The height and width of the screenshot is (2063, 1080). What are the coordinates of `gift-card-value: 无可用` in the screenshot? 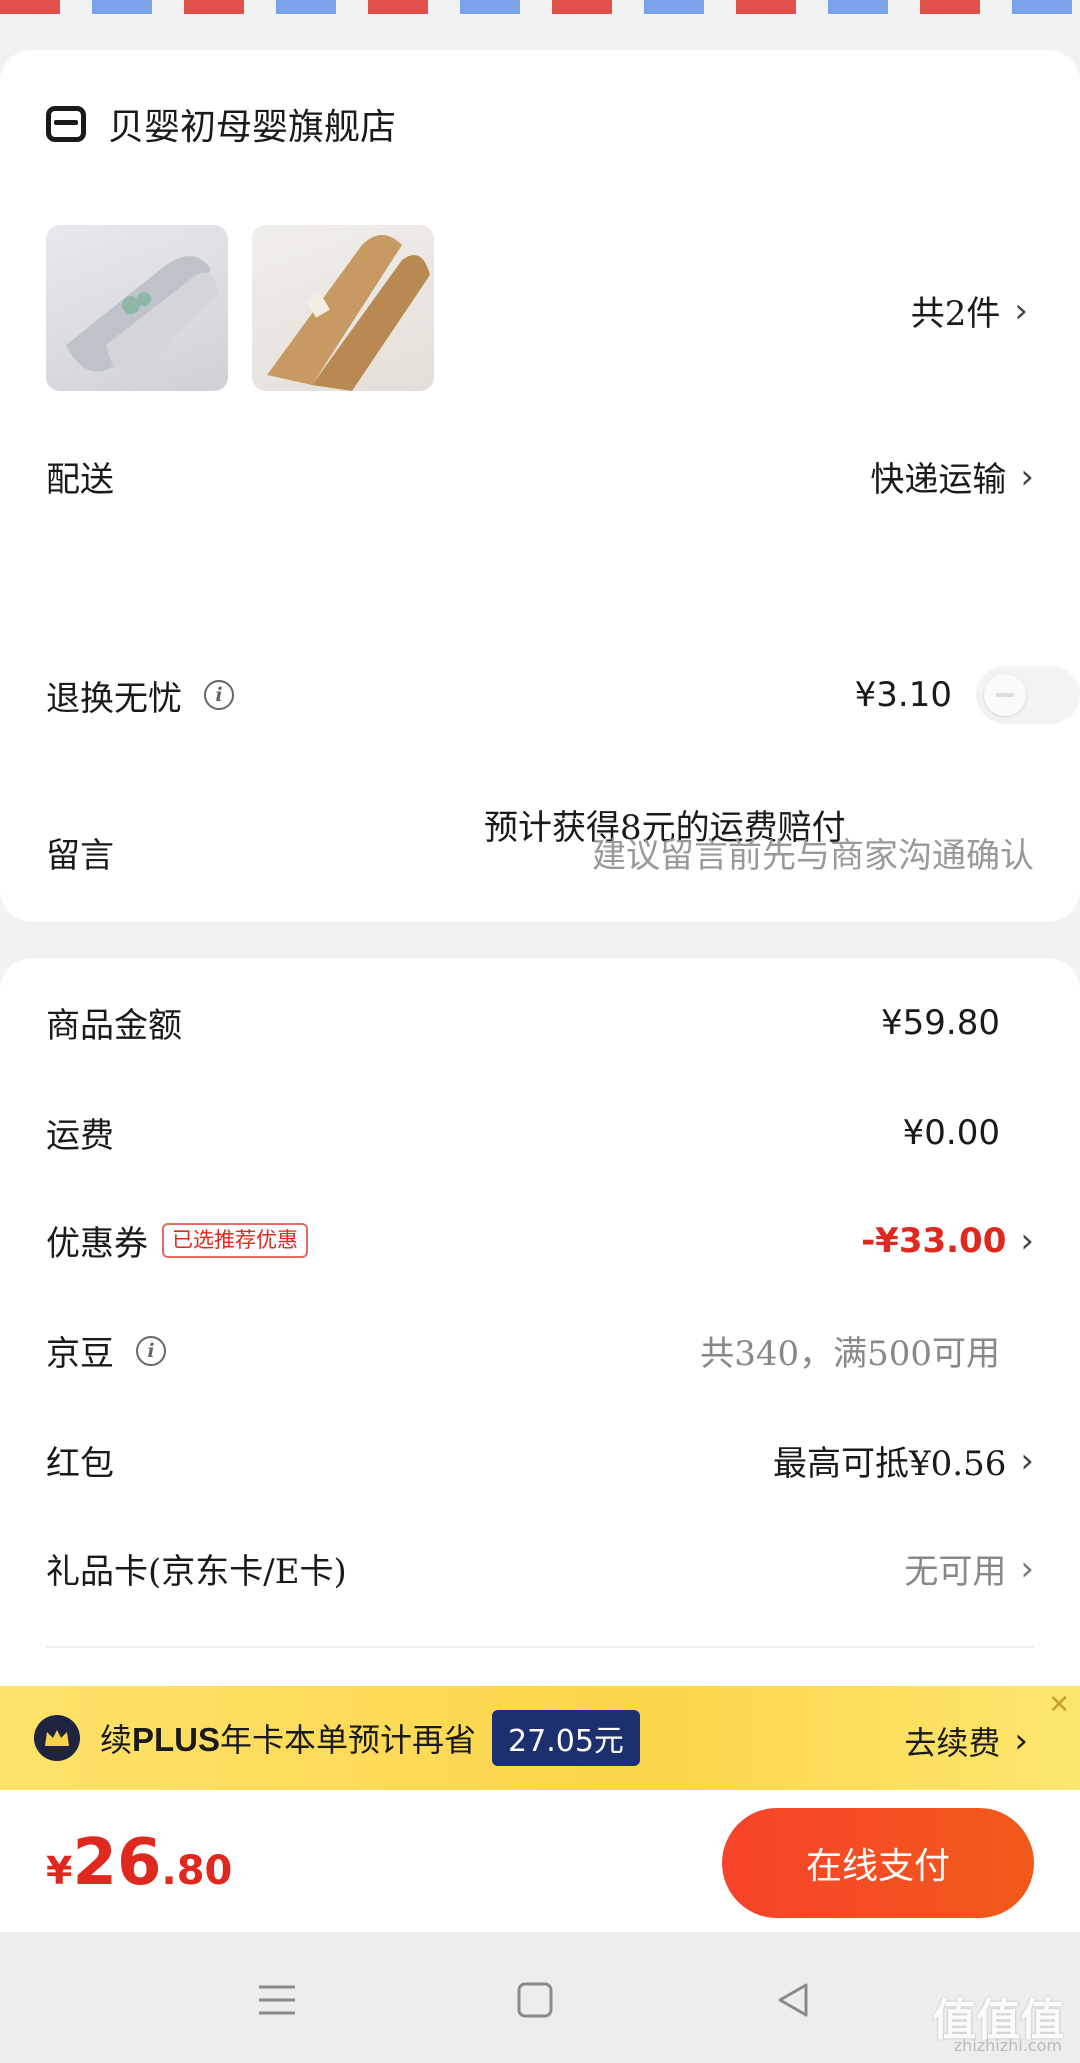 It's located at (955, 1572).